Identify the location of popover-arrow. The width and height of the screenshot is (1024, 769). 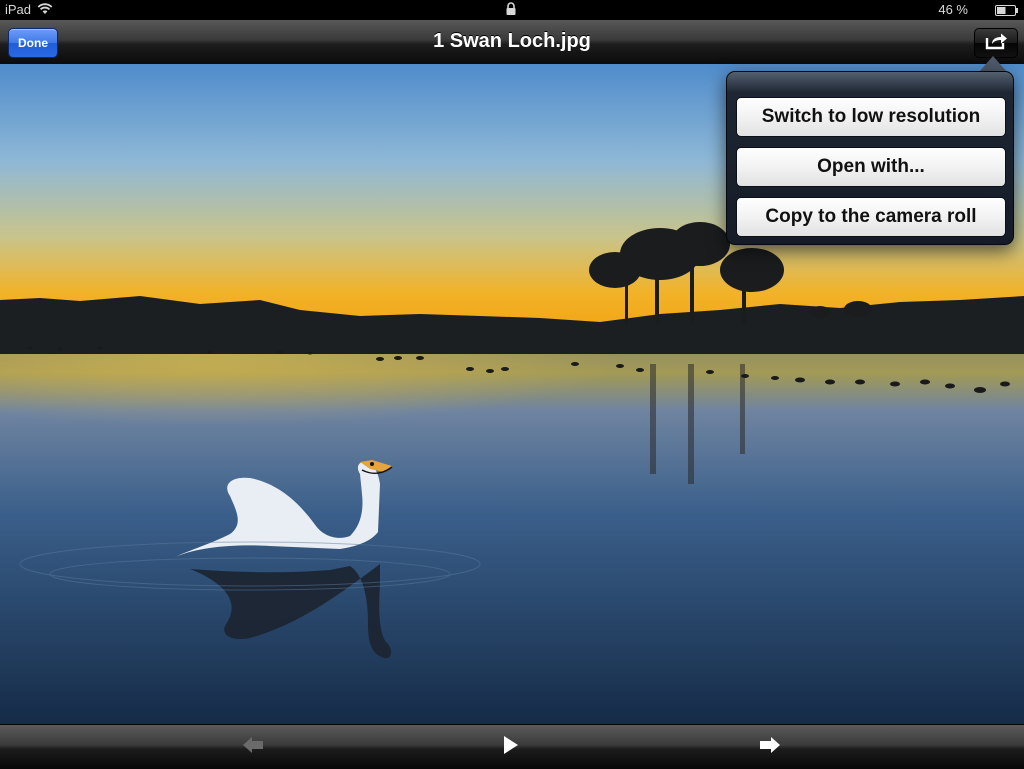
(993, 64).